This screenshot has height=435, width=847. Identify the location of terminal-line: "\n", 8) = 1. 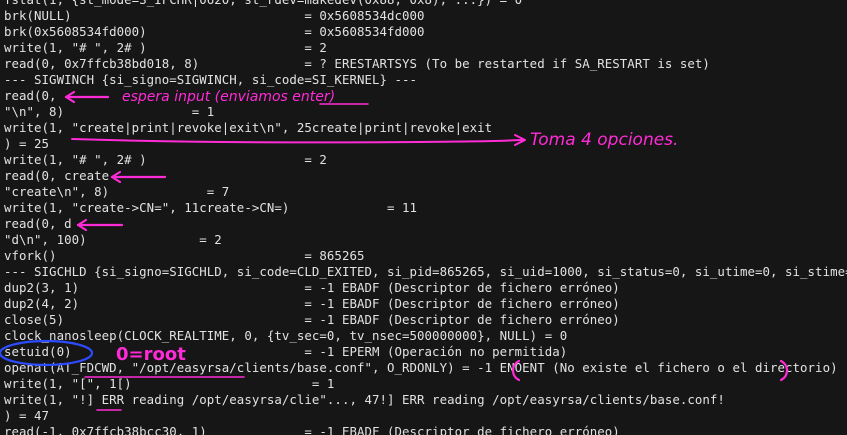
(109, 111).